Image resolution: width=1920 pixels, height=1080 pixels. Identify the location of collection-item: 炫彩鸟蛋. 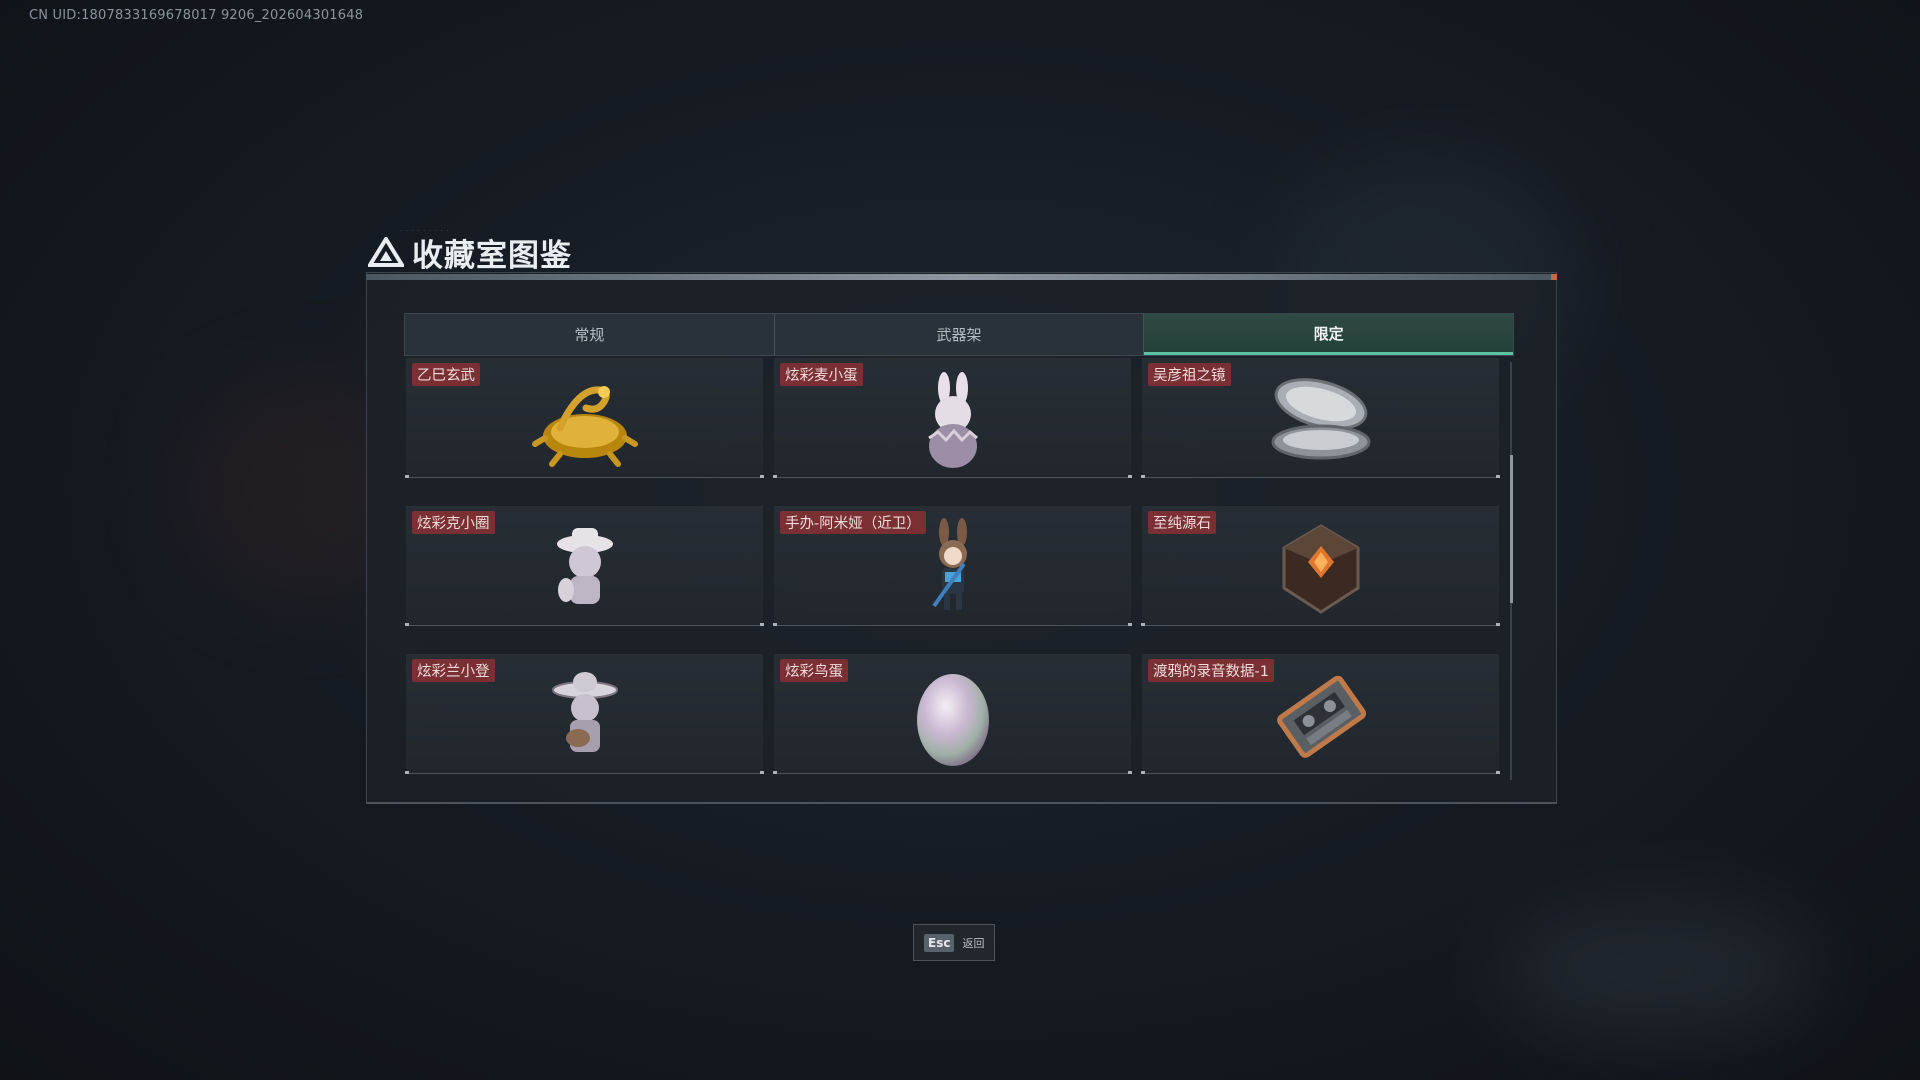
(952, 714).